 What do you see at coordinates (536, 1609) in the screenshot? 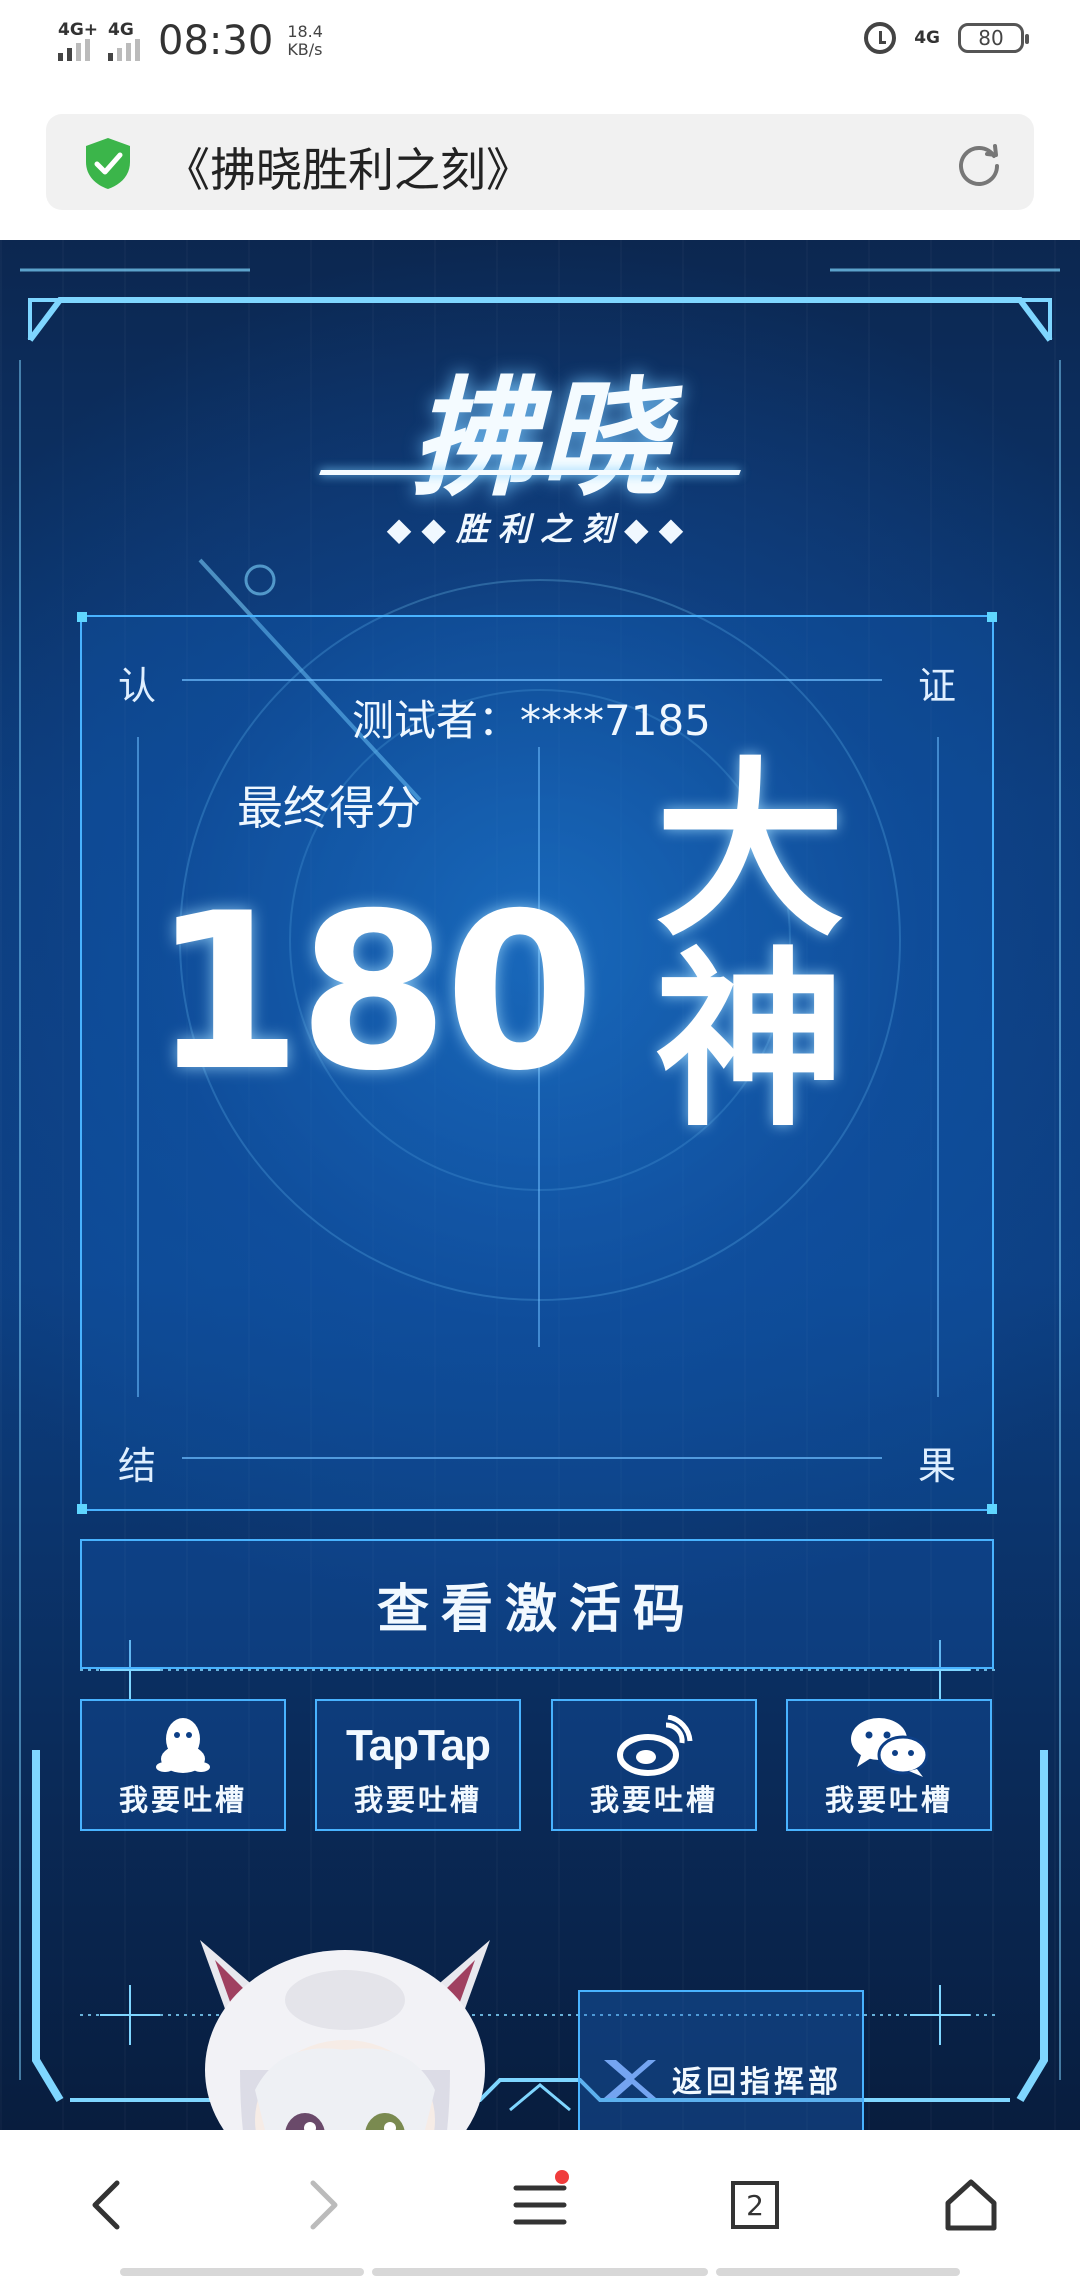
I see `activation-button-label: 查看激活码` at bounding box center [536, 1609].